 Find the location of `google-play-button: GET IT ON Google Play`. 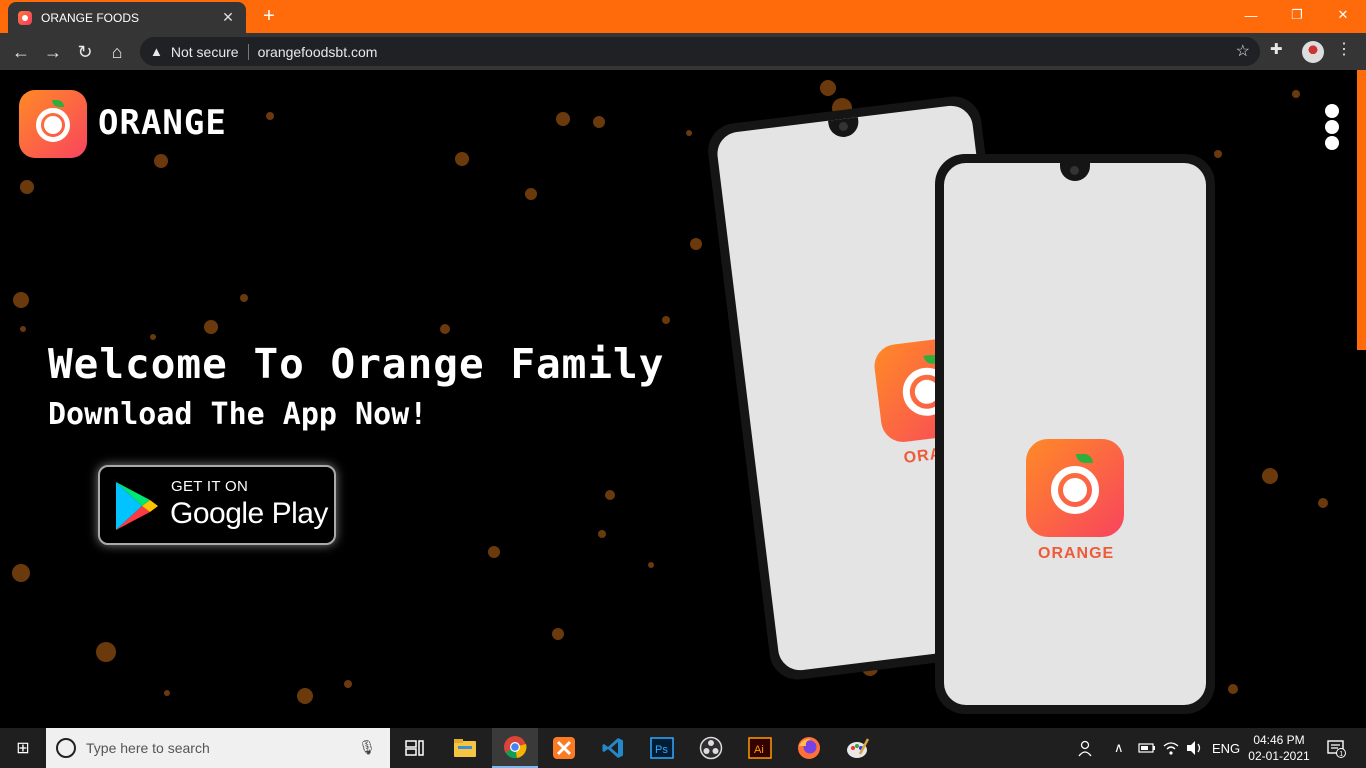

google-play-button: GET IT ON Google Play is located at coordinates (217, 505).